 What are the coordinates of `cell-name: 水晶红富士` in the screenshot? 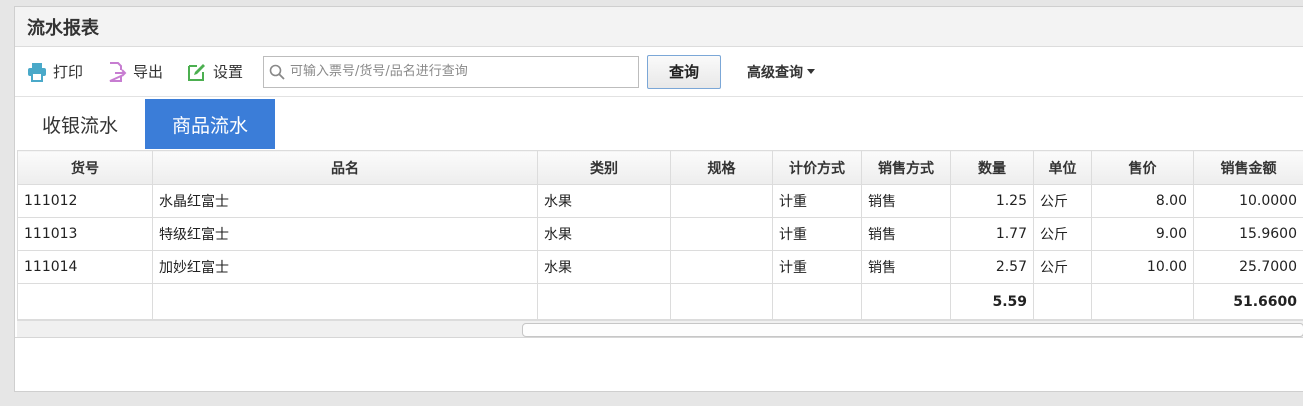 It's located at (345, 201).